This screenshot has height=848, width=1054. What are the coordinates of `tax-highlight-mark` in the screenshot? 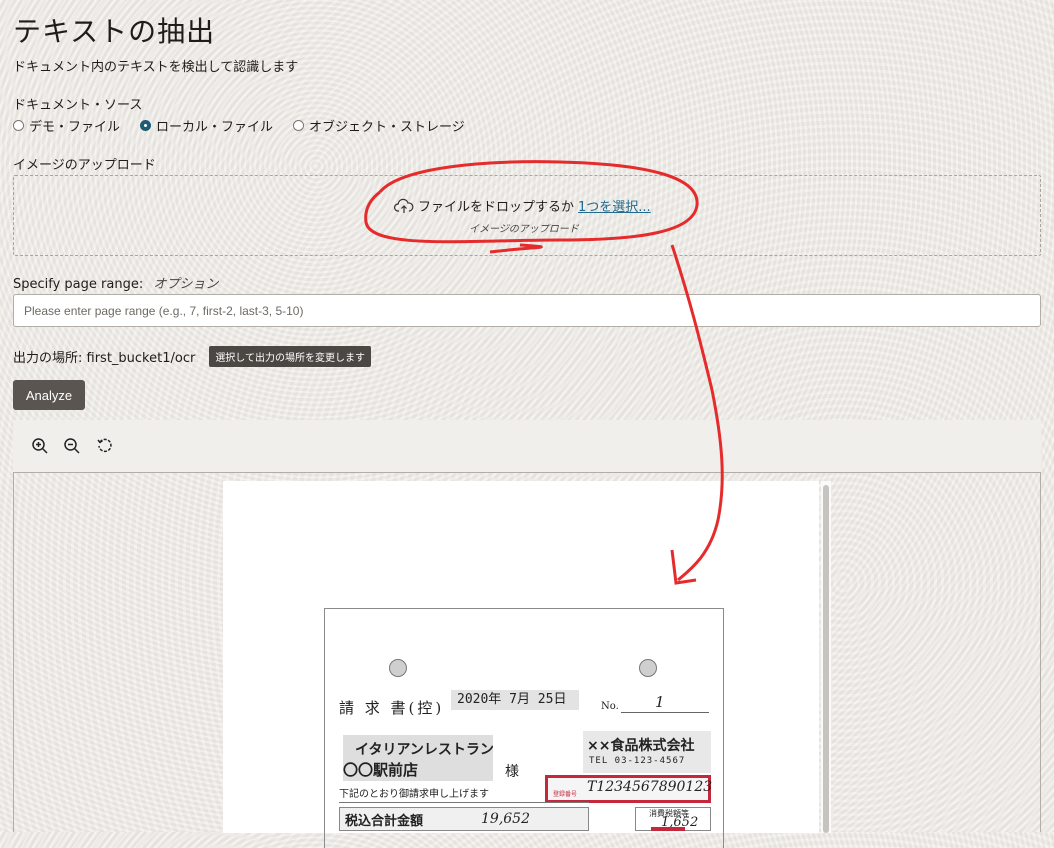 It's located at (668, 829).